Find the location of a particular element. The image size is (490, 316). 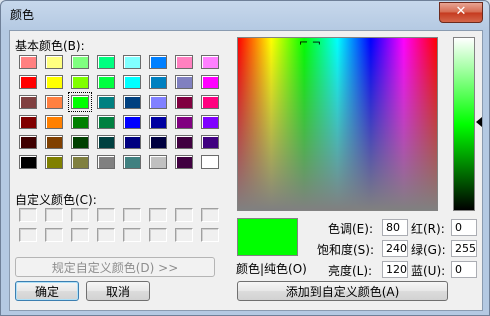

luminance-field: 120 is located at coordinates (395, 269).